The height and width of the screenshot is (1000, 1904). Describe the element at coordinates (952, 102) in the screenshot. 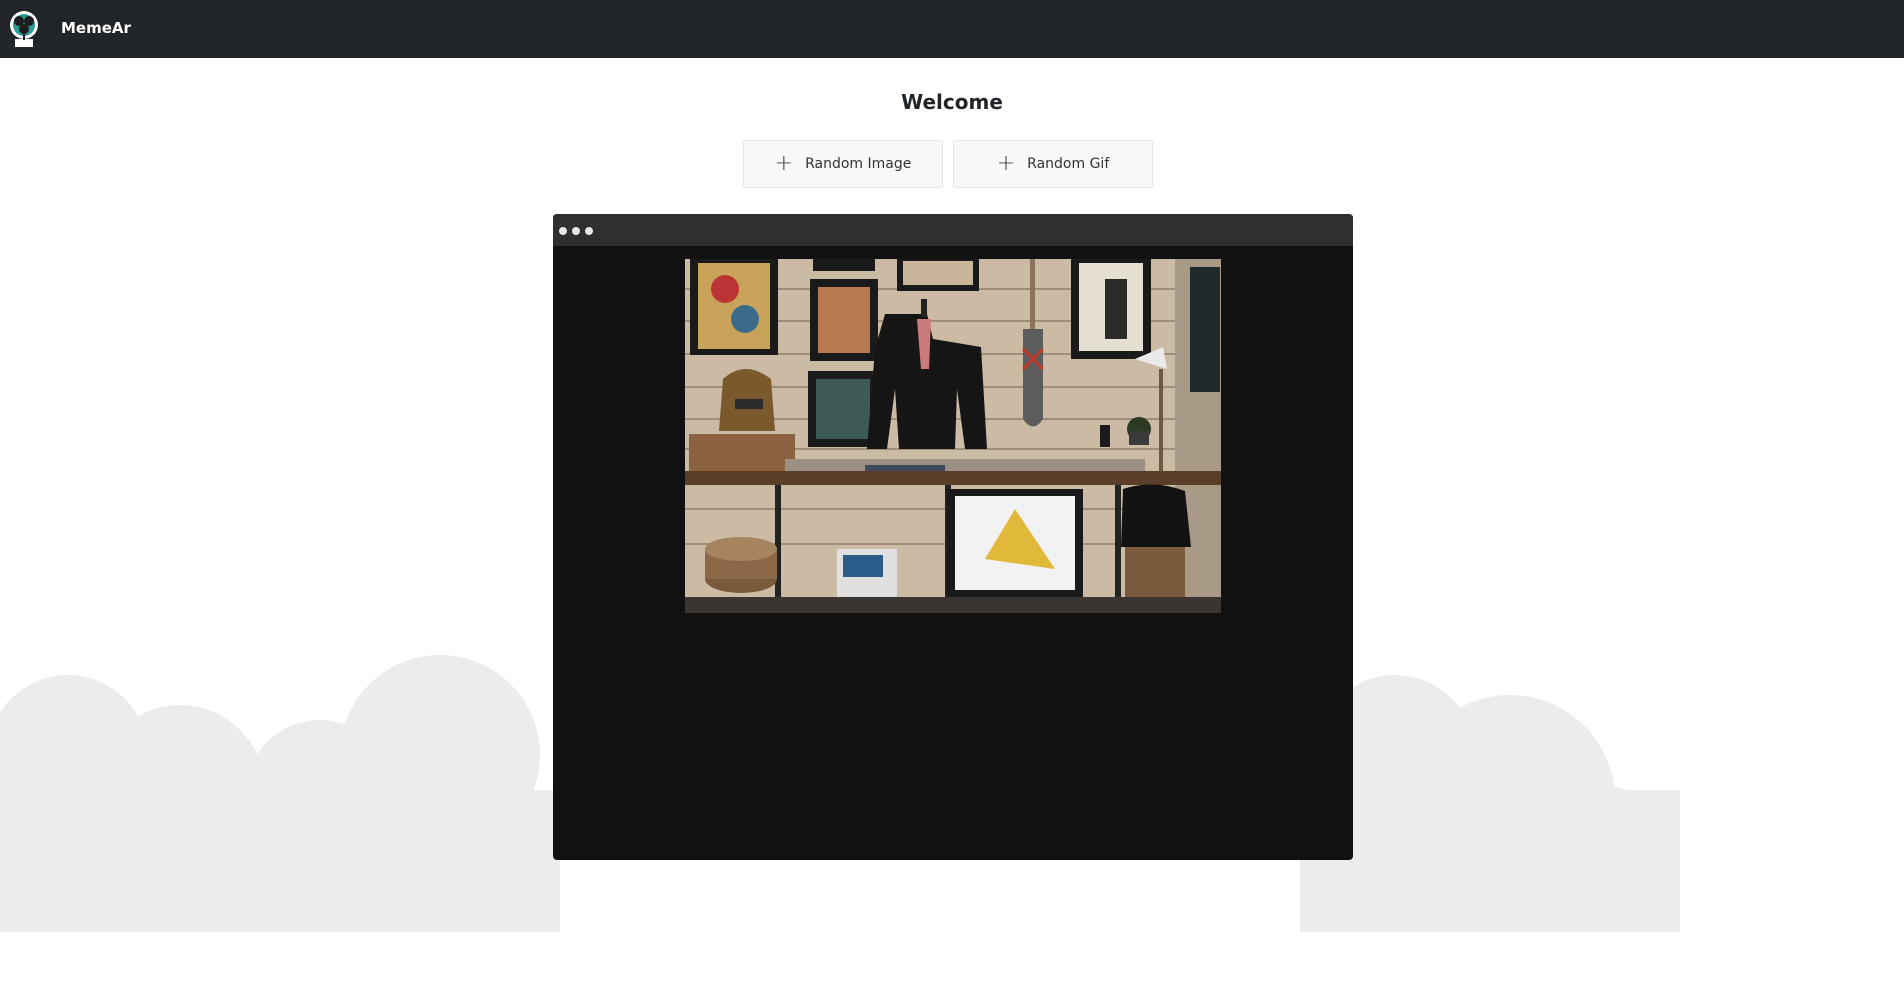

I see `page-title: Welcome` at that location.